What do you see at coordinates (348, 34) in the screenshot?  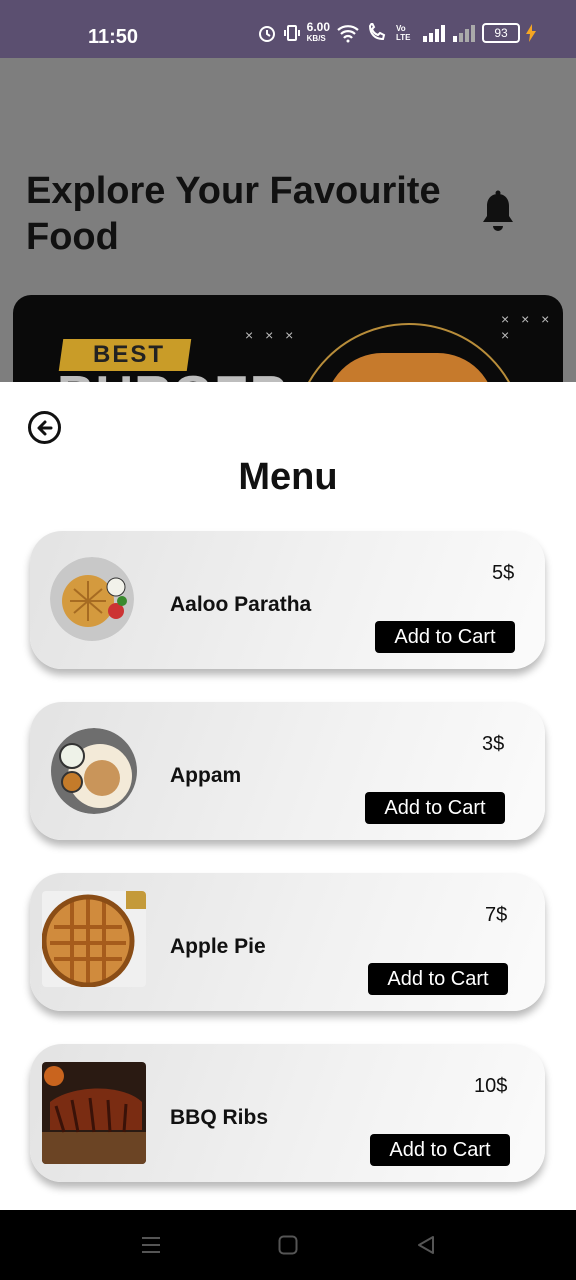 I see `wifi-icon` at bounding box center [348, 34].